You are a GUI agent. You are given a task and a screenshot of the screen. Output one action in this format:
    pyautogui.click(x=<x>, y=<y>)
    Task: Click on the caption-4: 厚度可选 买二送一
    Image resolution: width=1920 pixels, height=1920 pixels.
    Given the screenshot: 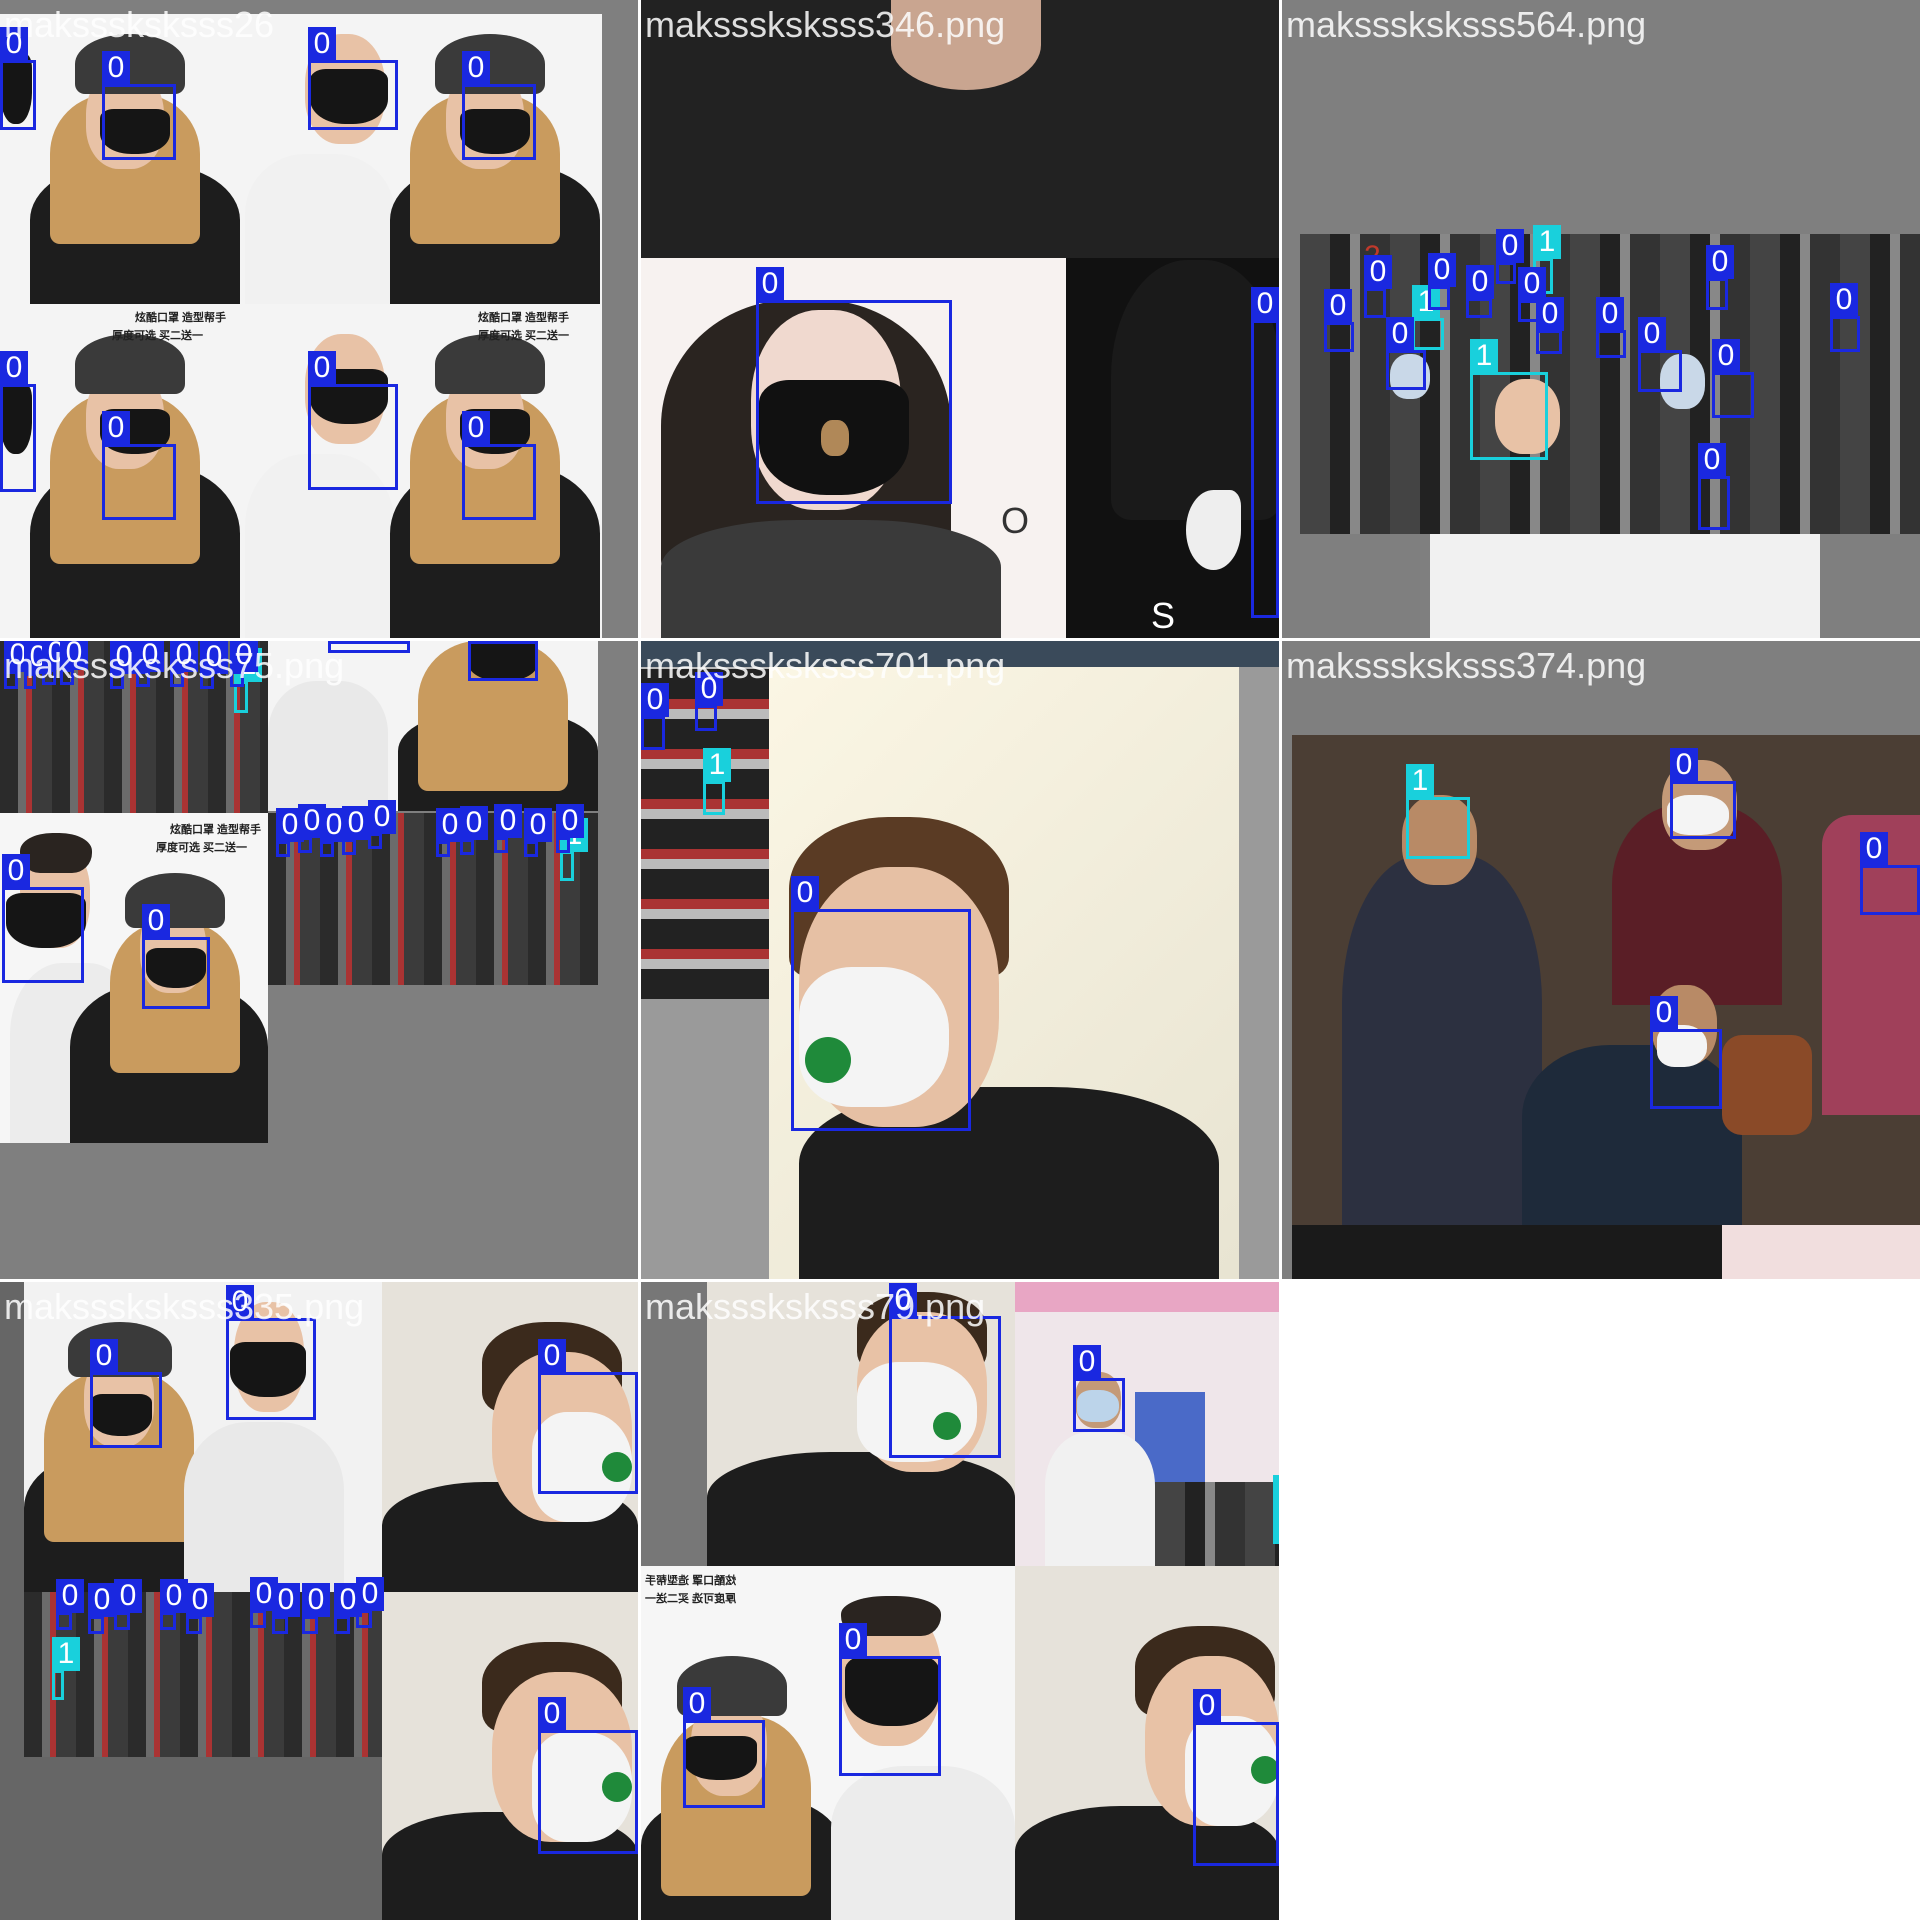 What is the action you would take?
    pyautogui.click(x=524, y=336)
    